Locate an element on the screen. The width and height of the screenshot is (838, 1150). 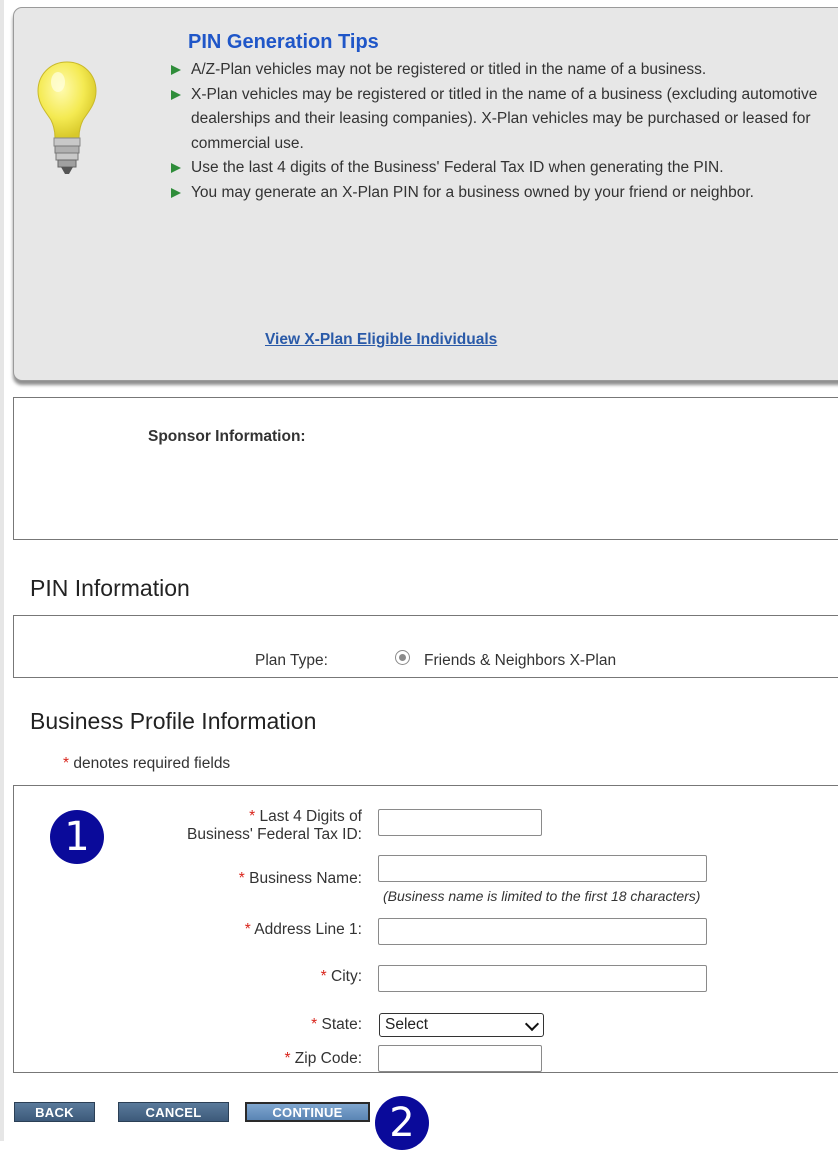
address-label: * Address Line 1: is located at coordinates (303, 929).